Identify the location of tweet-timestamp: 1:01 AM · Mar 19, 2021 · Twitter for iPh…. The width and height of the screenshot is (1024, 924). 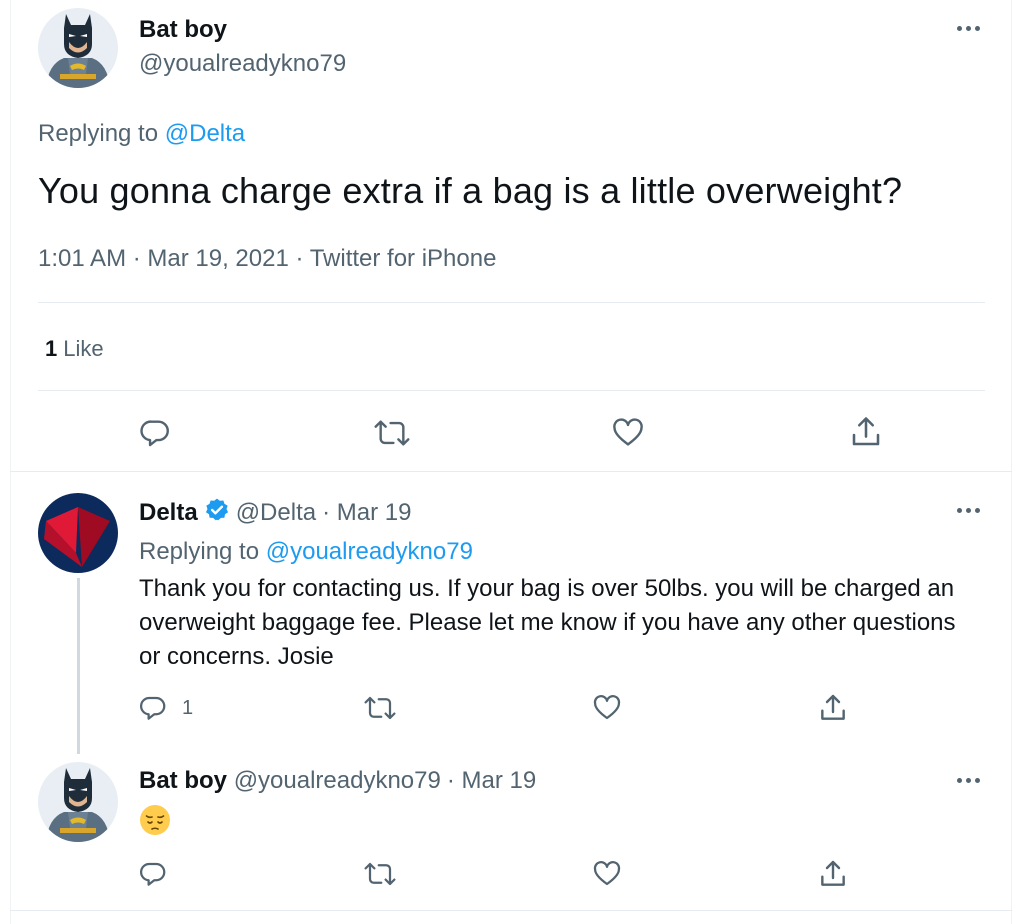
(267, 259).